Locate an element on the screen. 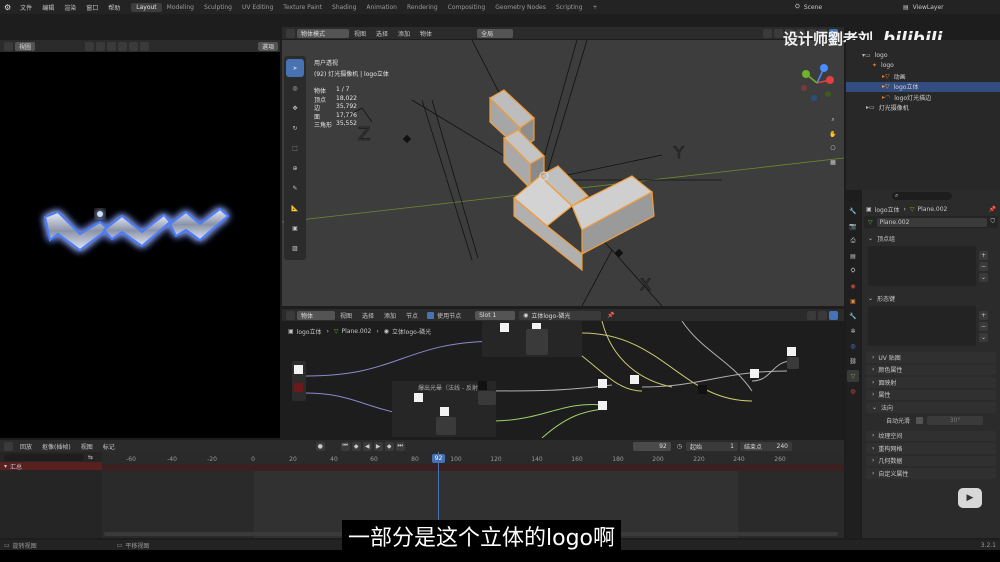  material-selector: ◉ 立体logo-磷光 is located at coordinates (560, 315).